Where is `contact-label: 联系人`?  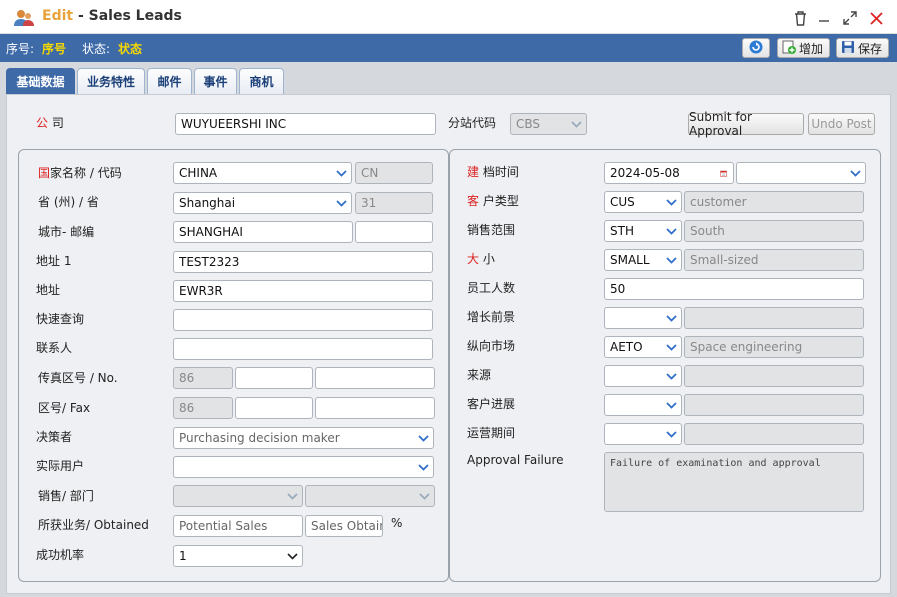 contact-label: 联系人 is located at coordinates (54, 348).